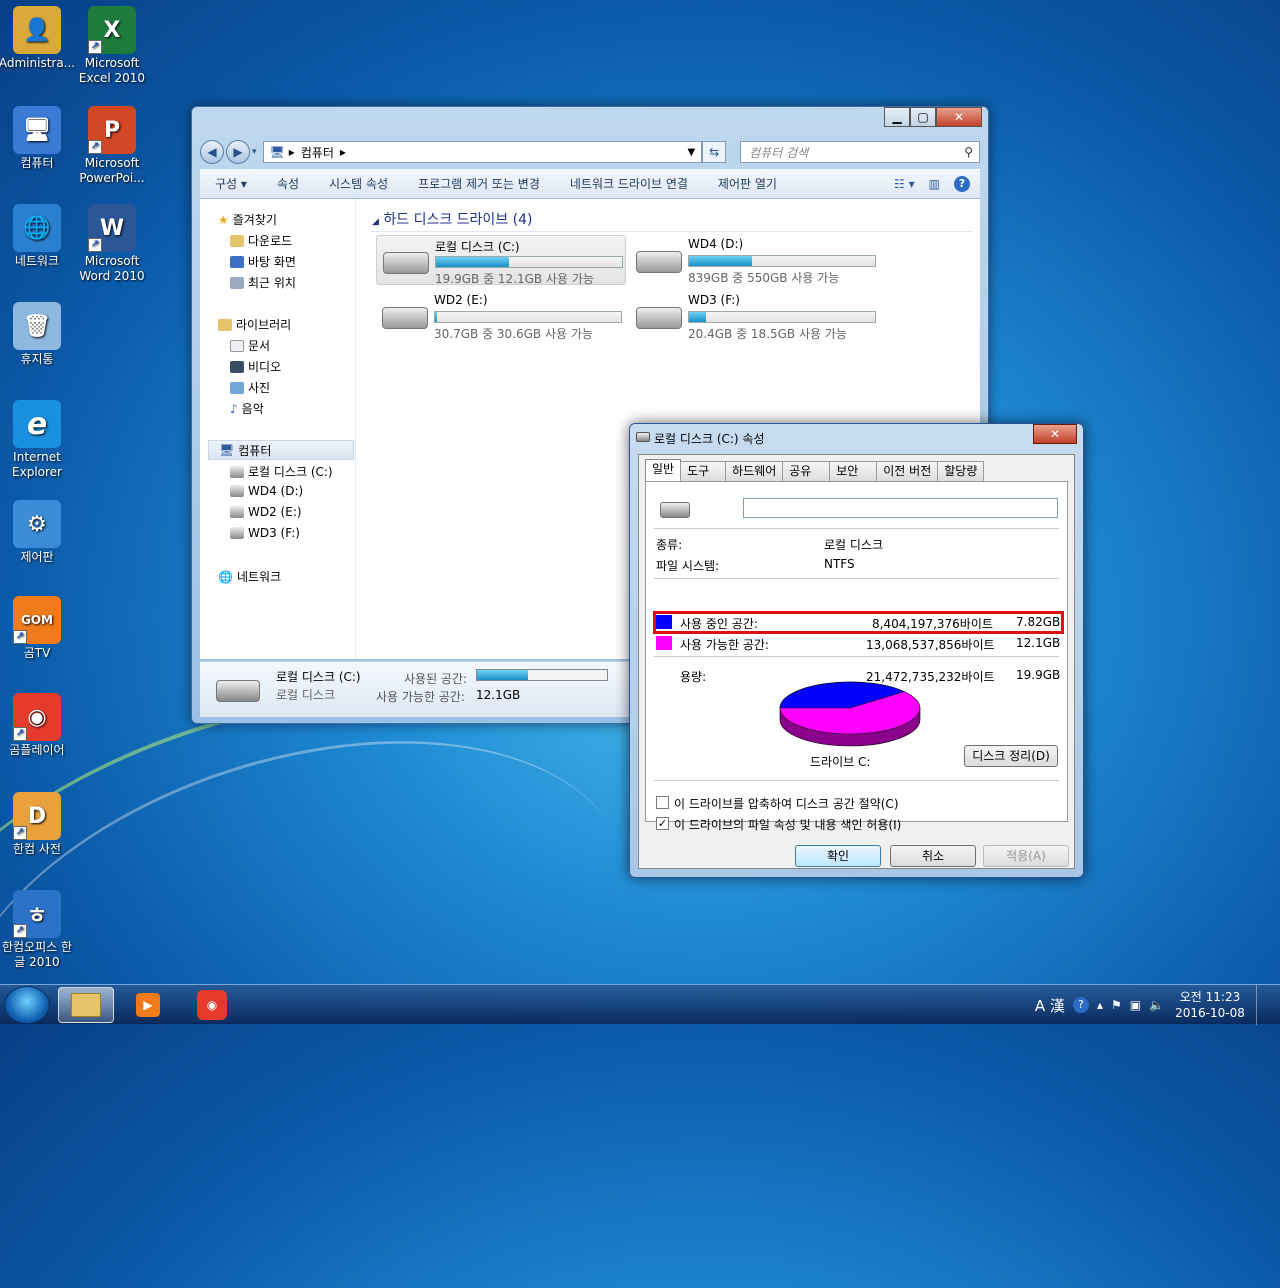 The height and width of the screenshot is (1288, 1280). What do you see at coordinates (1055, 434) in the screenshot?
I see `dialog-close-button: ✕` at bounding box center [1055, 434].